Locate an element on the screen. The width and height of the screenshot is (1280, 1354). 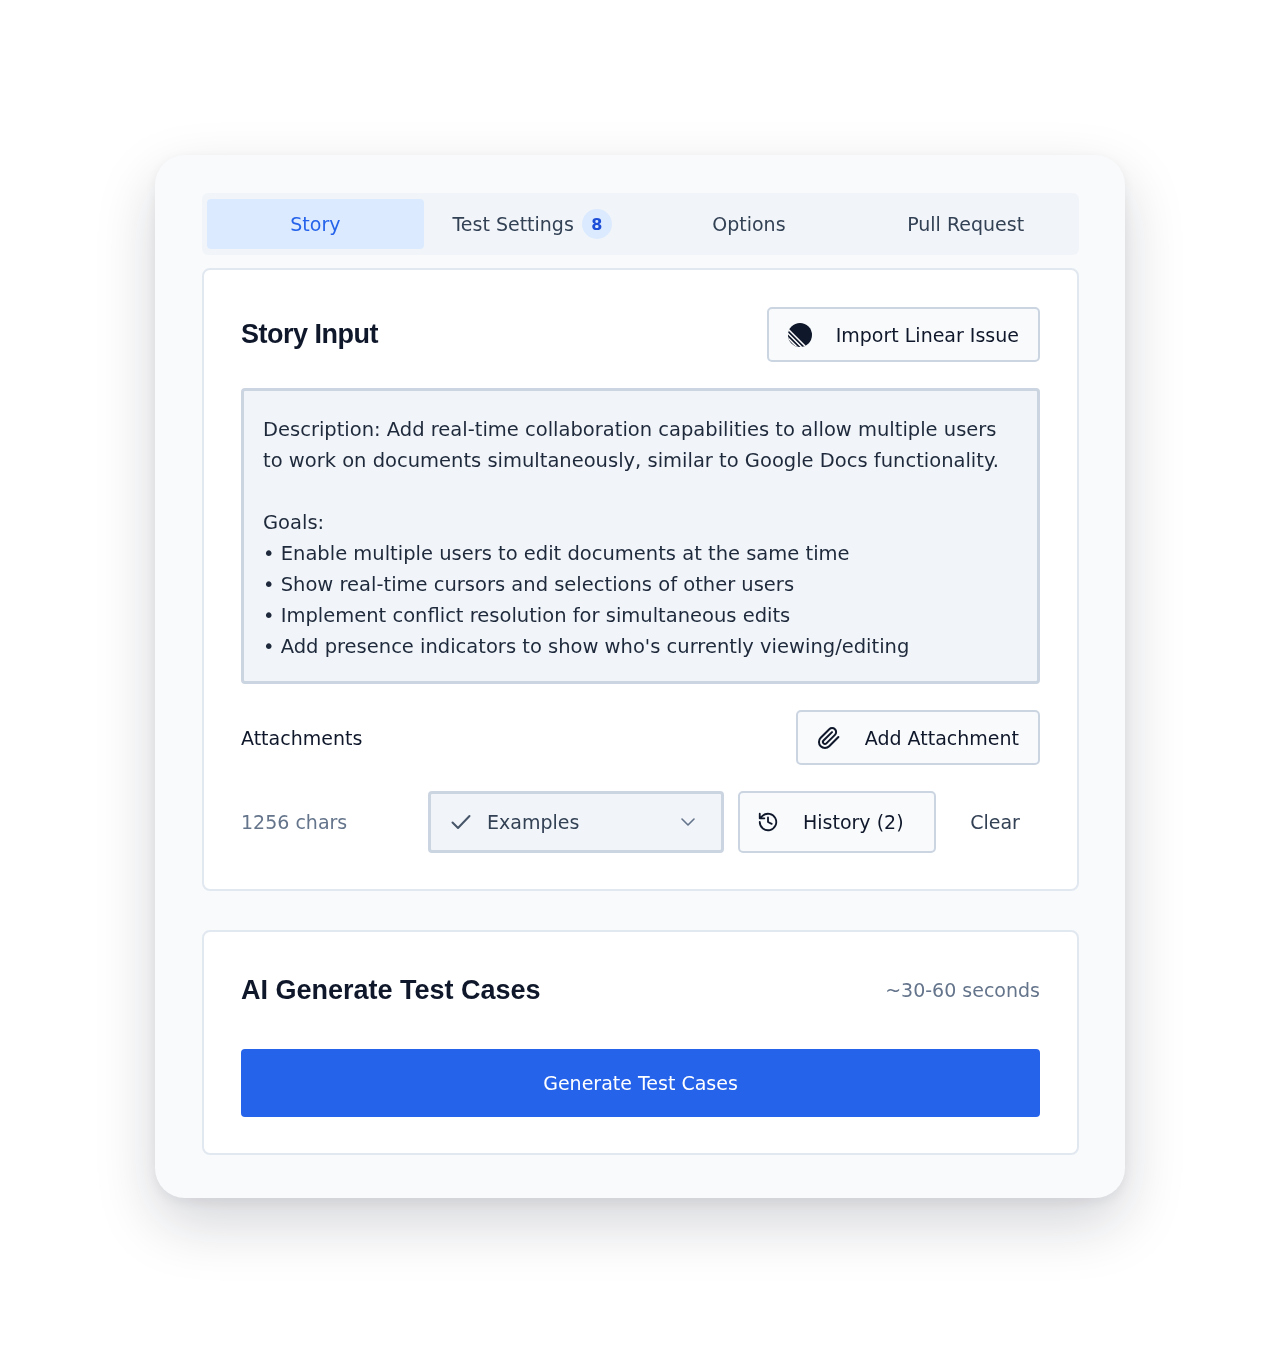
check-icon is located at coordinates (461, 822).